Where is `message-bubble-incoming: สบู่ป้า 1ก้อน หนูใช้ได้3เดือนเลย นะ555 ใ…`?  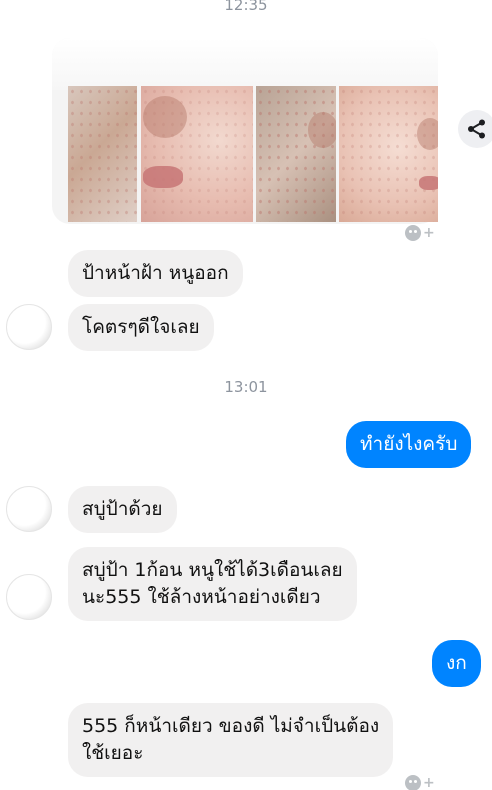 message-bubble-incoming: สบู่ป้า 1ก้อน หนูใช้ได้3เดือนเลย นะ555 ใ… is located at coordinates (212, 584).